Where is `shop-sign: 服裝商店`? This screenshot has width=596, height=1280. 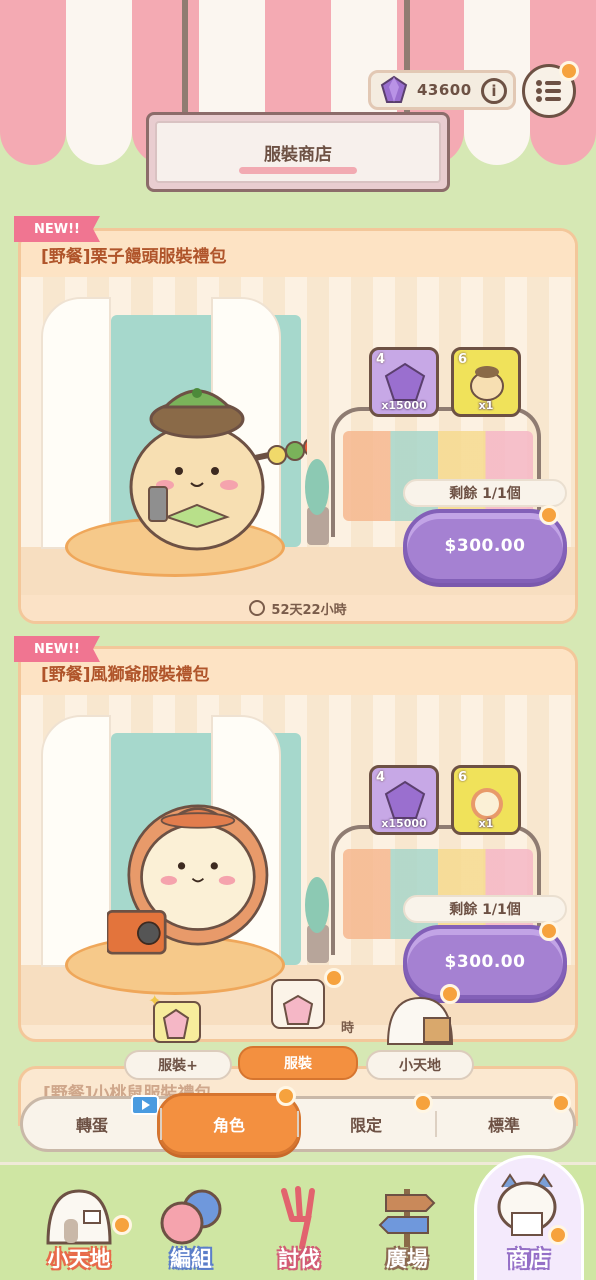
shop-sign: 服裝商店 is located at coordinates (298, 152).